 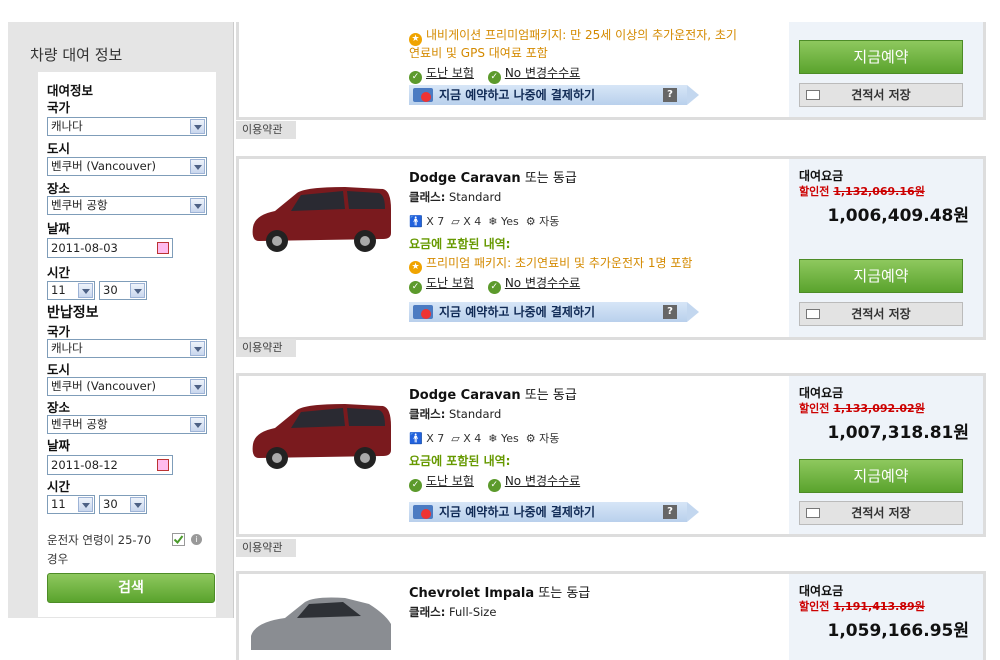 I want to click on price: 1,059,166.95원, so click(x=898, y=631).